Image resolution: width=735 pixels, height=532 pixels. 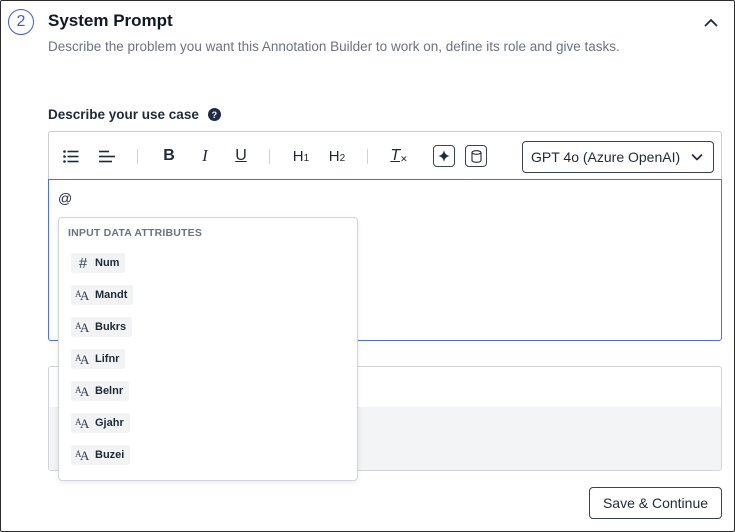 What do you see at coordinates (655, 503) in the screenshot?
I see `save-continue-button: Save & Continue` at bounding box center [655, 503].